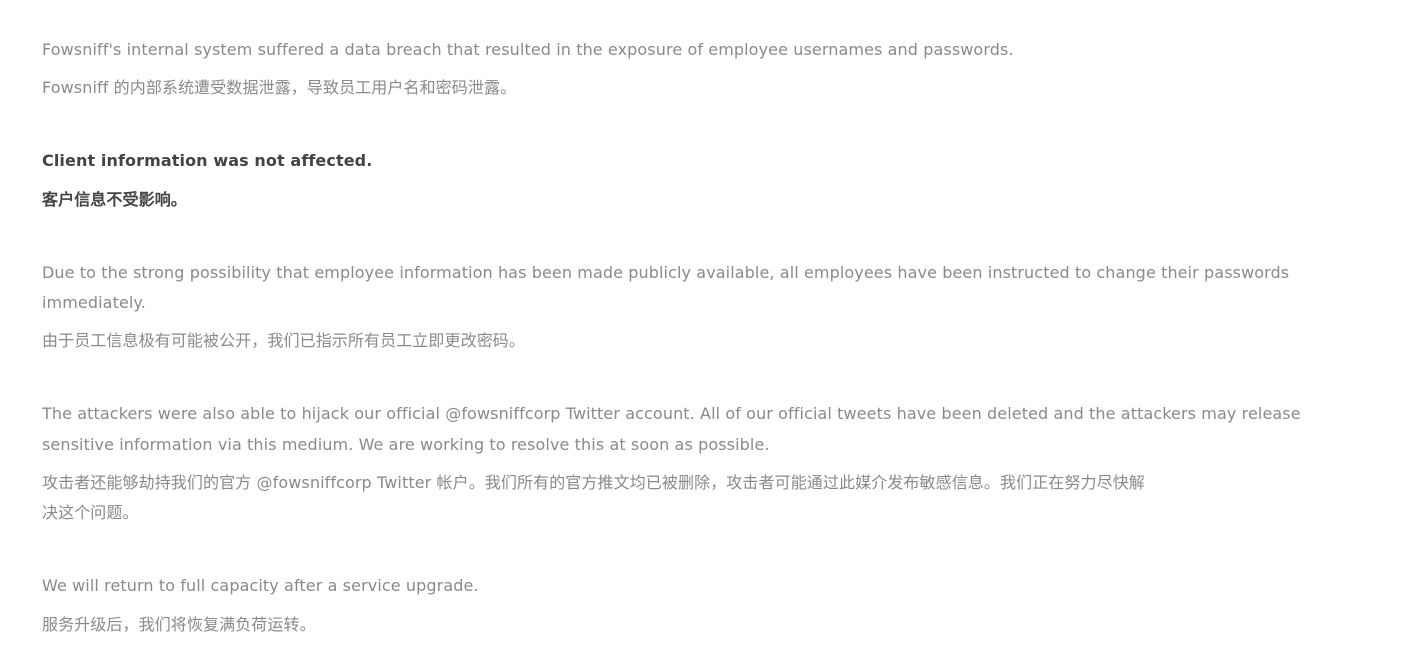  I want to click on twitter-hijack-text-zh-line2: 决这个问题。, so click(90, 512).